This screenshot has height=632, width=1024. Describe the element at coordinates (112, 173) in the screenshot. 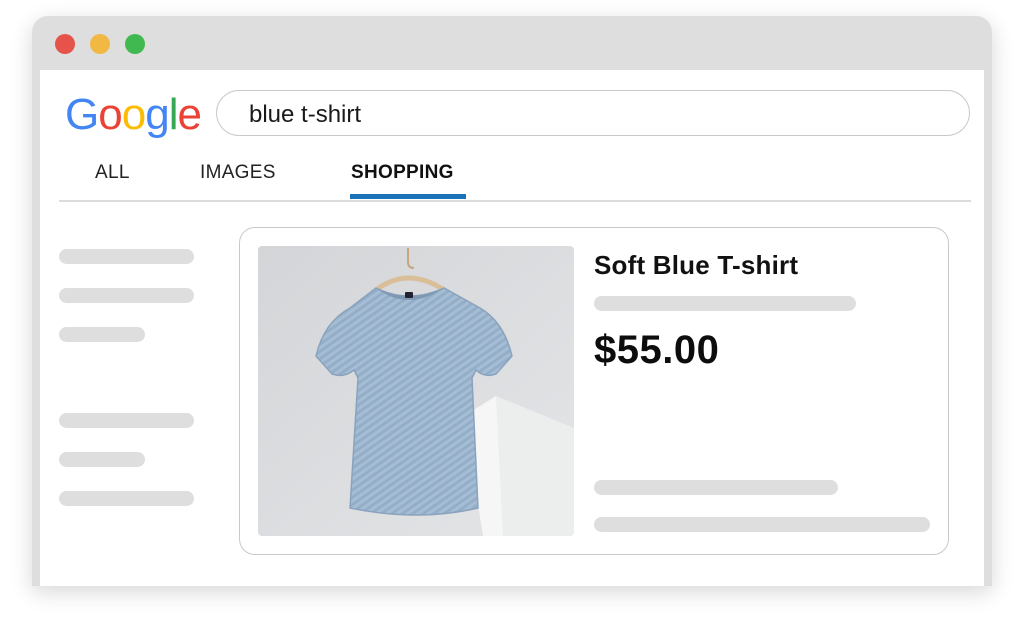

I see `tab-all: ALL` at that location.